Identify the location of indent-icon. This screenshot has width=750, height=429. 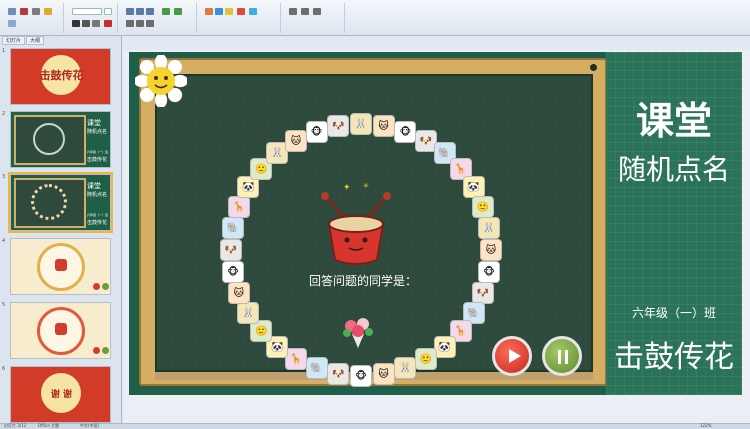
(150, 11).